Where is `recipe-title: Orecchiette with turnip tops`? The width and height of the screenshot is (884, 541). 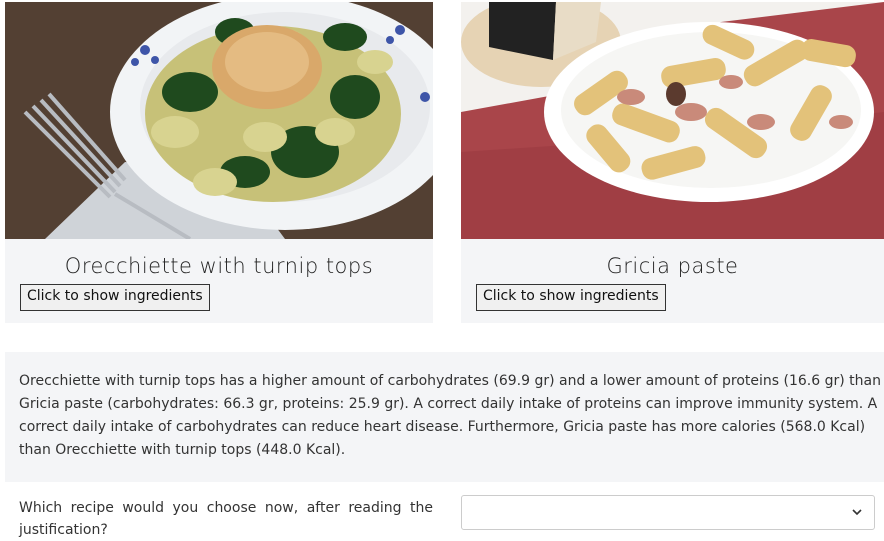 recipe-title: Orecchiette with turnip tops is located at coordinates (219, 266).